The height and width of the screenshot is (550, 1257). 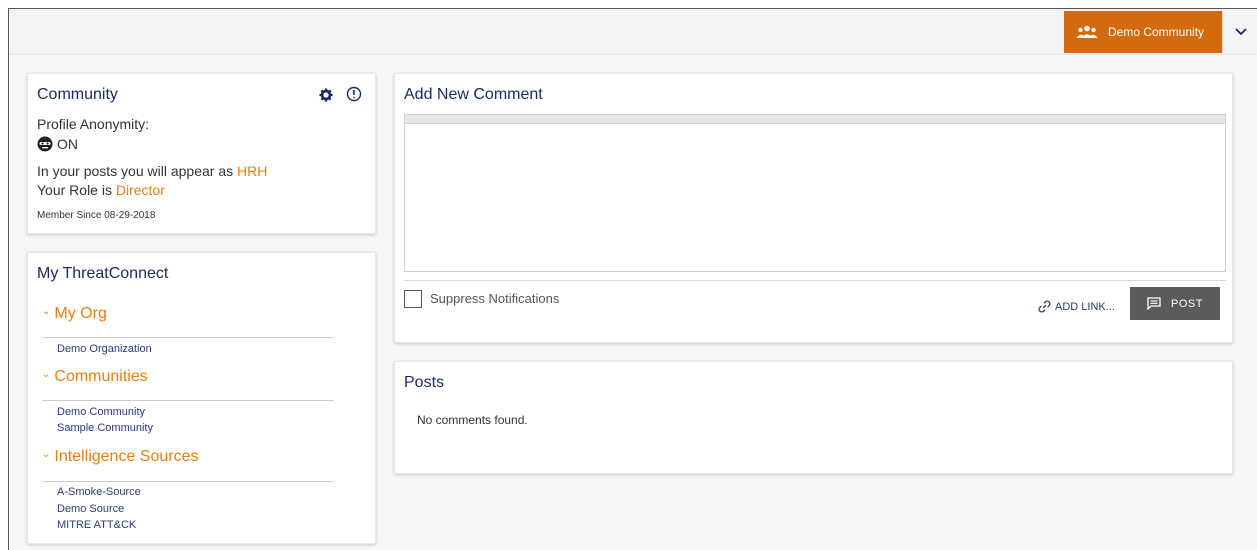 I want to click on section-intelligence-sources-toggle: ⌄ Intelligence Sources, so click(x=120, y=457).